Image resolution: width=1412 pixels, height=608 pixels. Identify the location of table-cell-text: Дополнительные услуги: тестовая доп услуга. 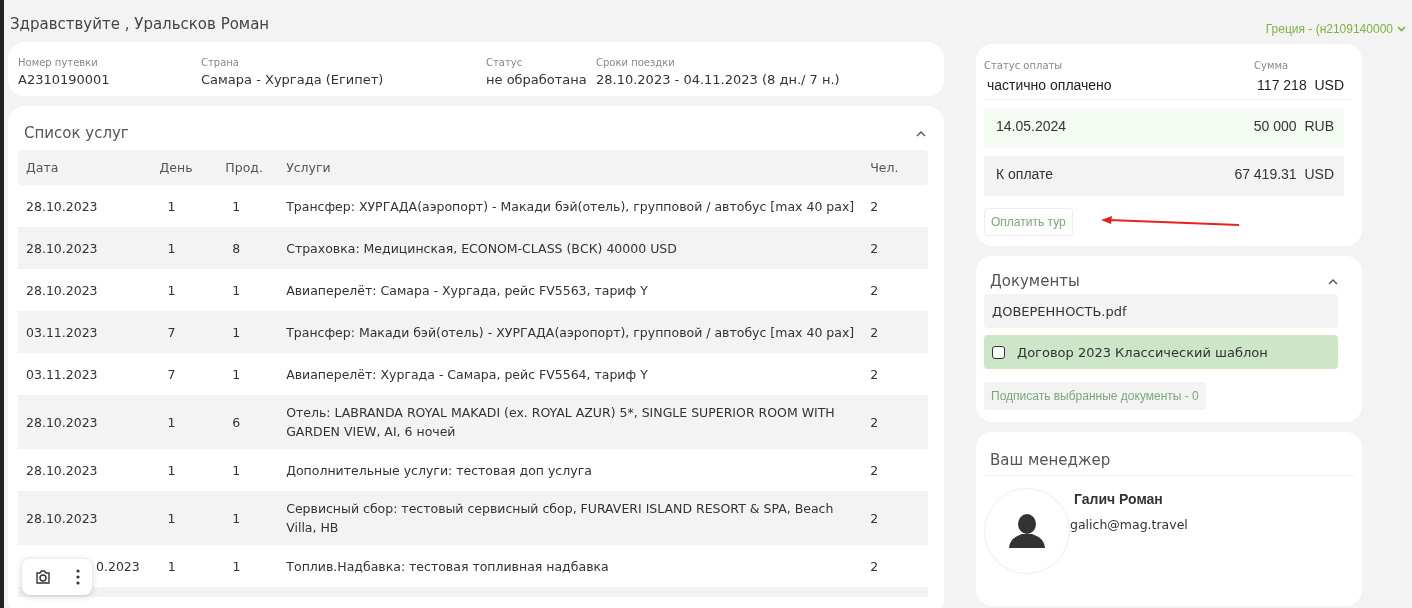
(439, 470).